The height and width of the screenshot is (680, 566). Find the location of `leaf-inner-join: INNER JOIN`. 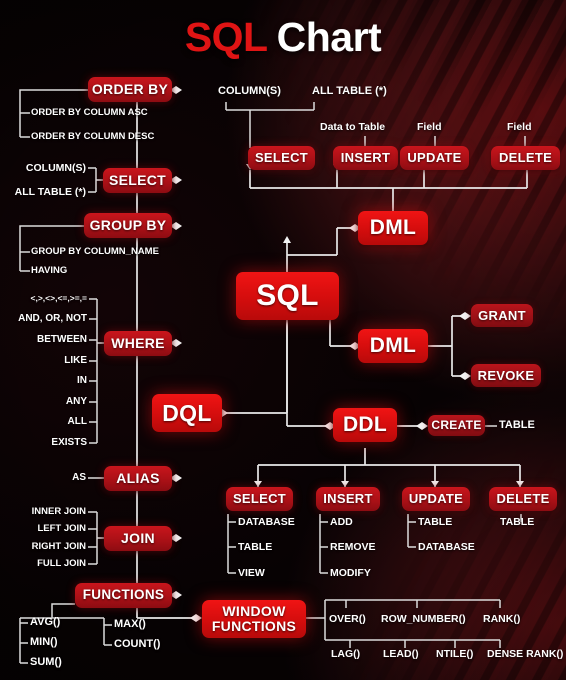

leaf-inner-join: INNER JOIN is located at coordinates (58, 511).